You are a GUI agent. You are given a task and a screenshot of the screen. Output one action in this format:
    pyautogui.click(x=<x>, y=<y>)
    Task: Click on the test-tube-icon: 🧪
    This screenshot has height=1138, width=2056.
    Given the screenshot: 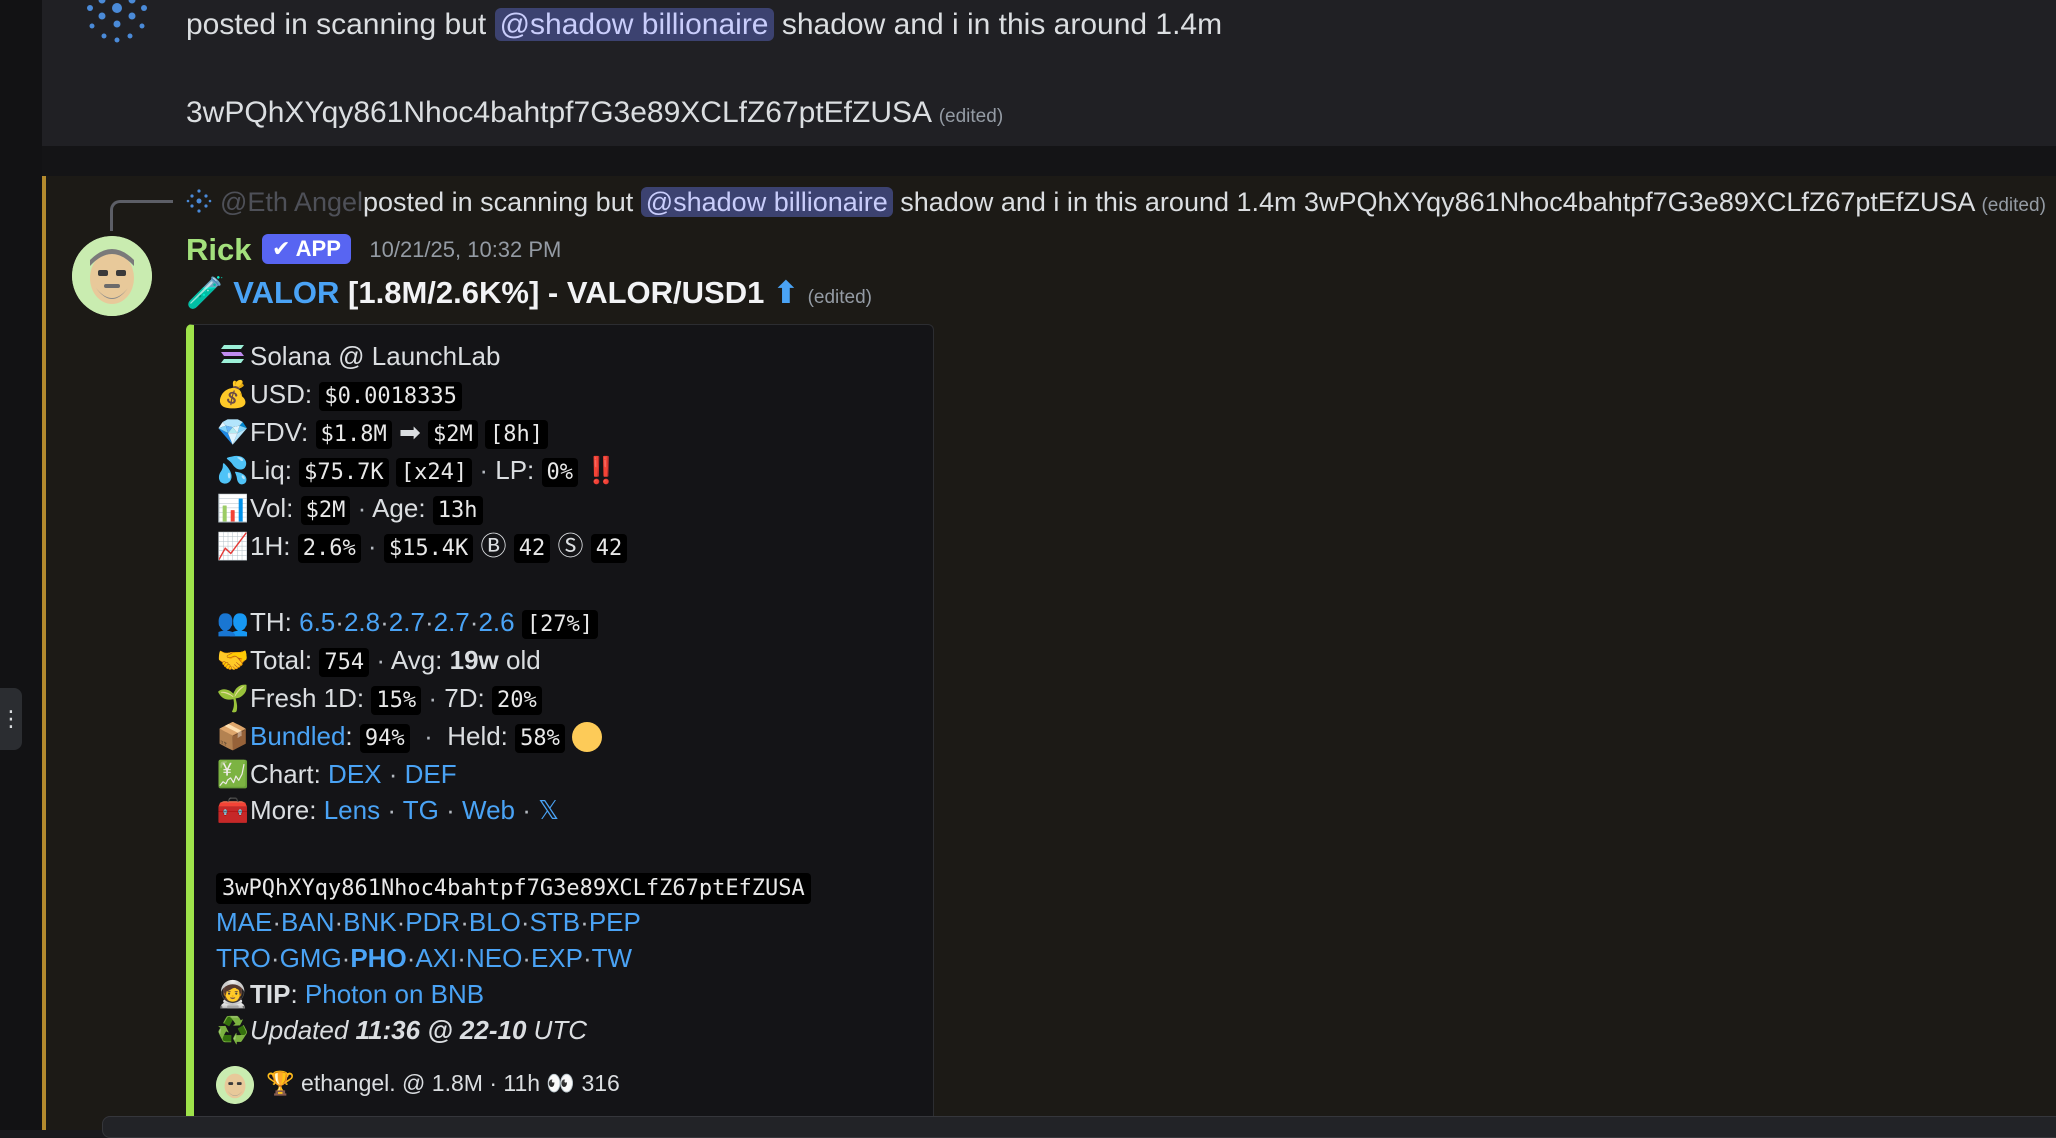 What is the action you would take?
    pyautogui.click(x=205, y=292)
    